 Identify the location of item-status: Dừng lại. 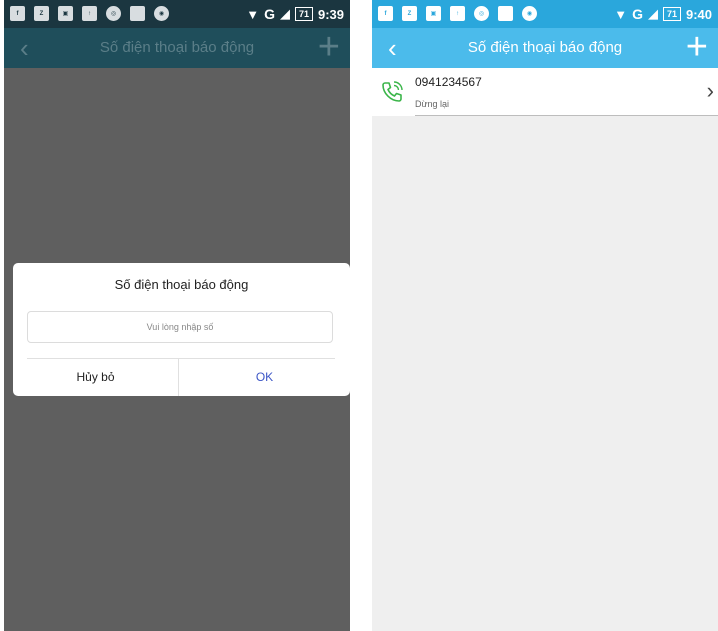
(432, 104).